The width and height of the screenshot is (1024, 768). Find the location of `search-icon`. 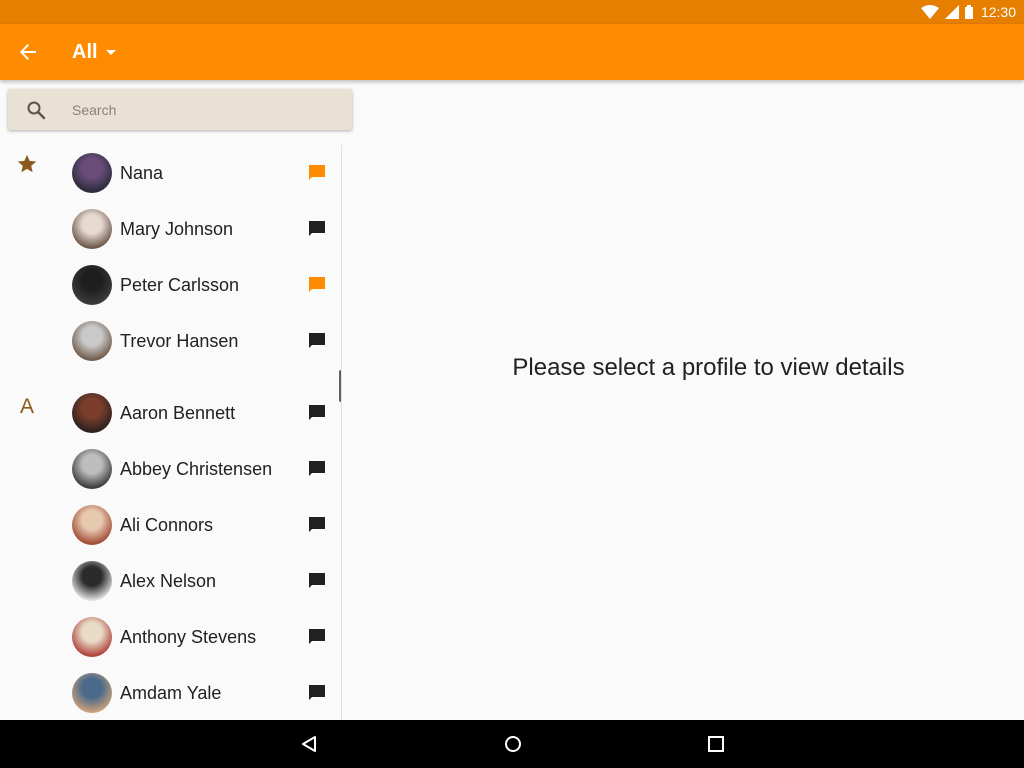

search-icon is located at coordinates (36, 110).